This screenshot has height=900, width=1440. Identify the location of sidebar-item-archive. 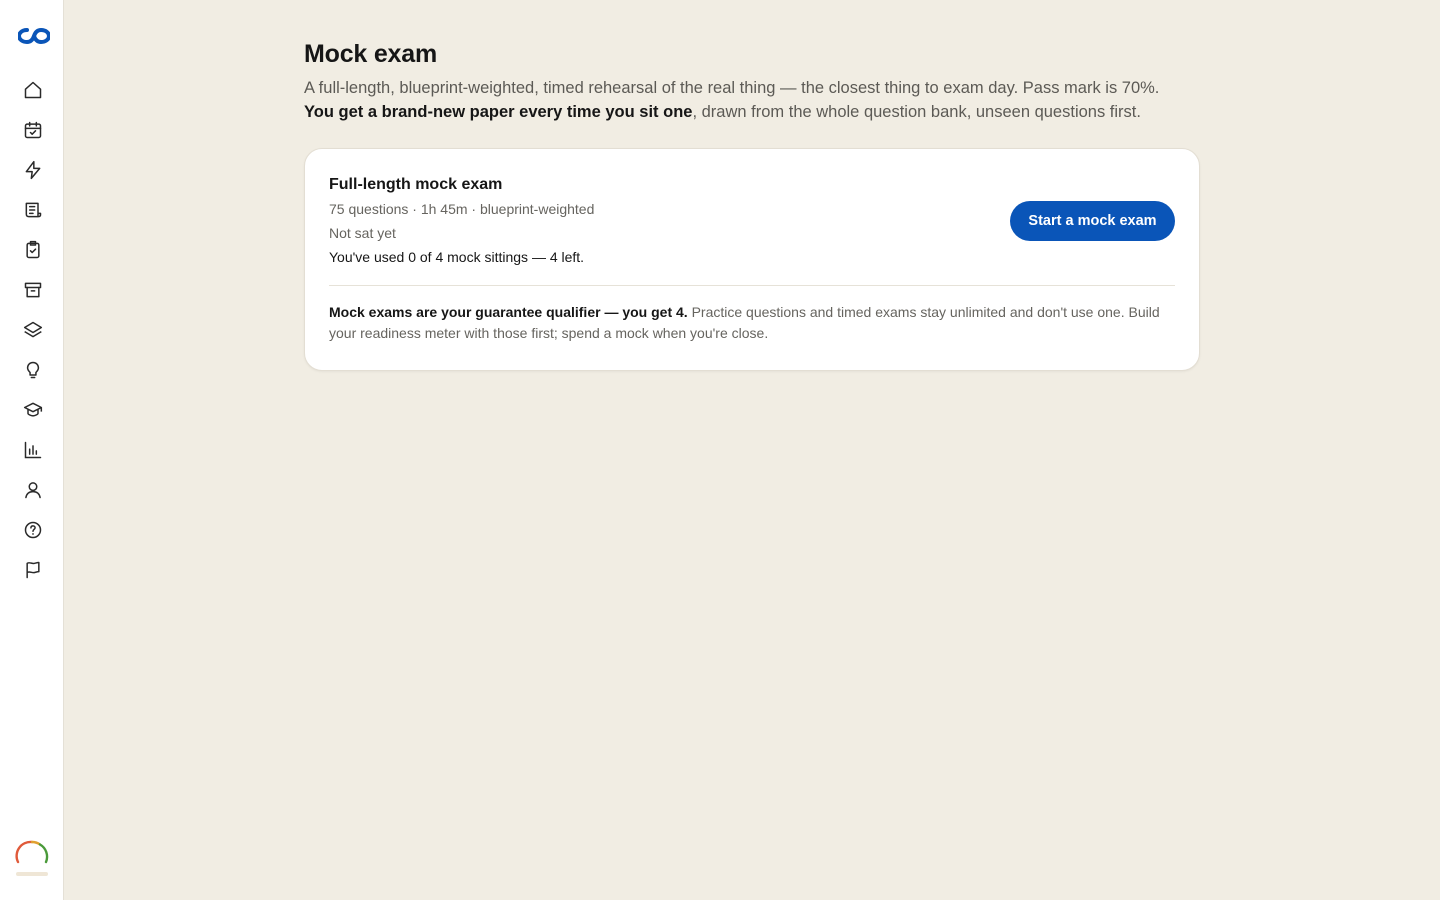
(33, 290).